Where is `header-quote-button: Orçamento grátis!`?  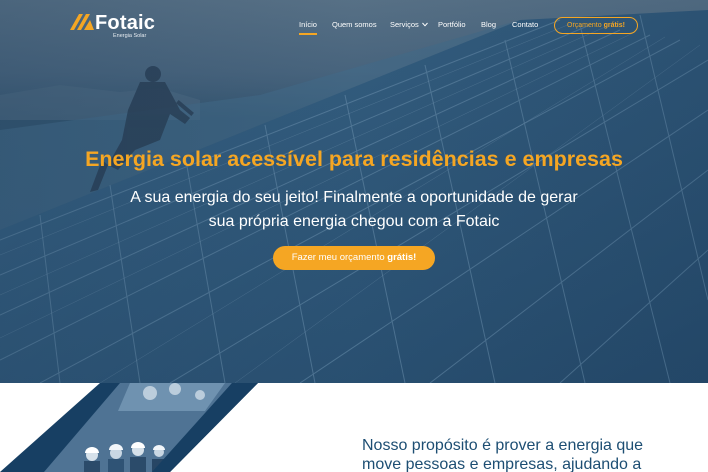 header-quote-button: Orçamento grátis! is located at coordinates (596, 25).